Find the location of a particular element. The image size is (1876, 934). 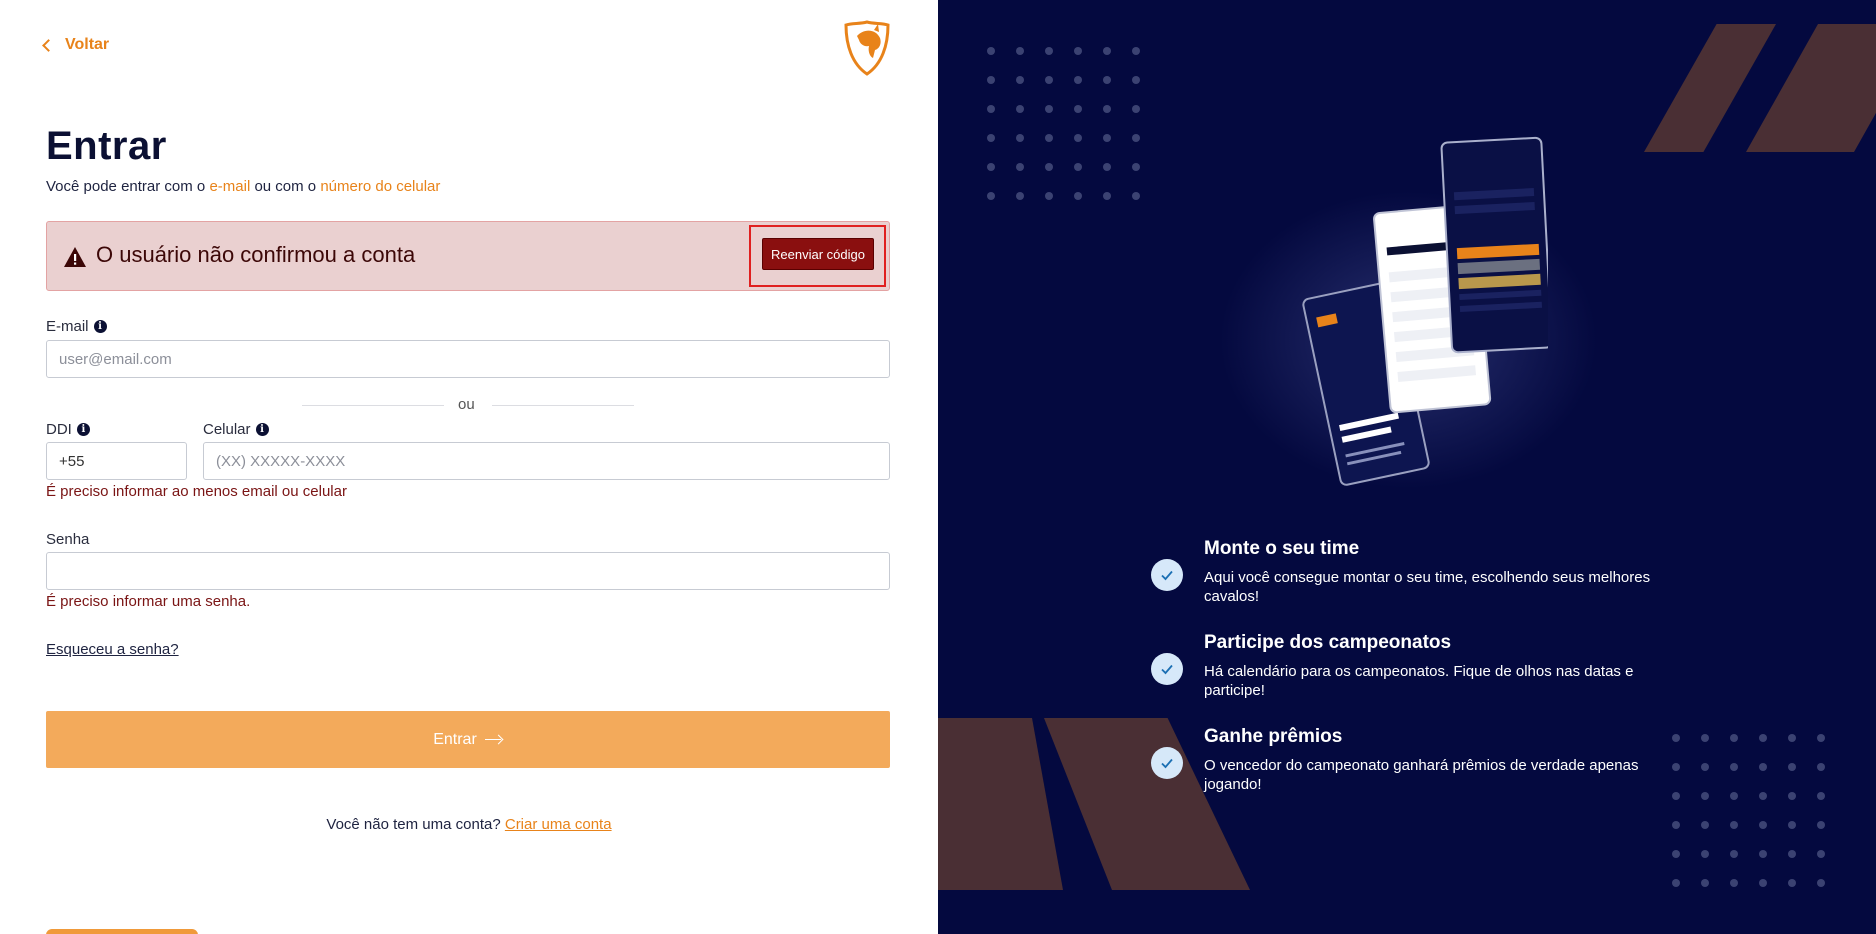

submit-label: Entrar is located at coordinates (455, 739).